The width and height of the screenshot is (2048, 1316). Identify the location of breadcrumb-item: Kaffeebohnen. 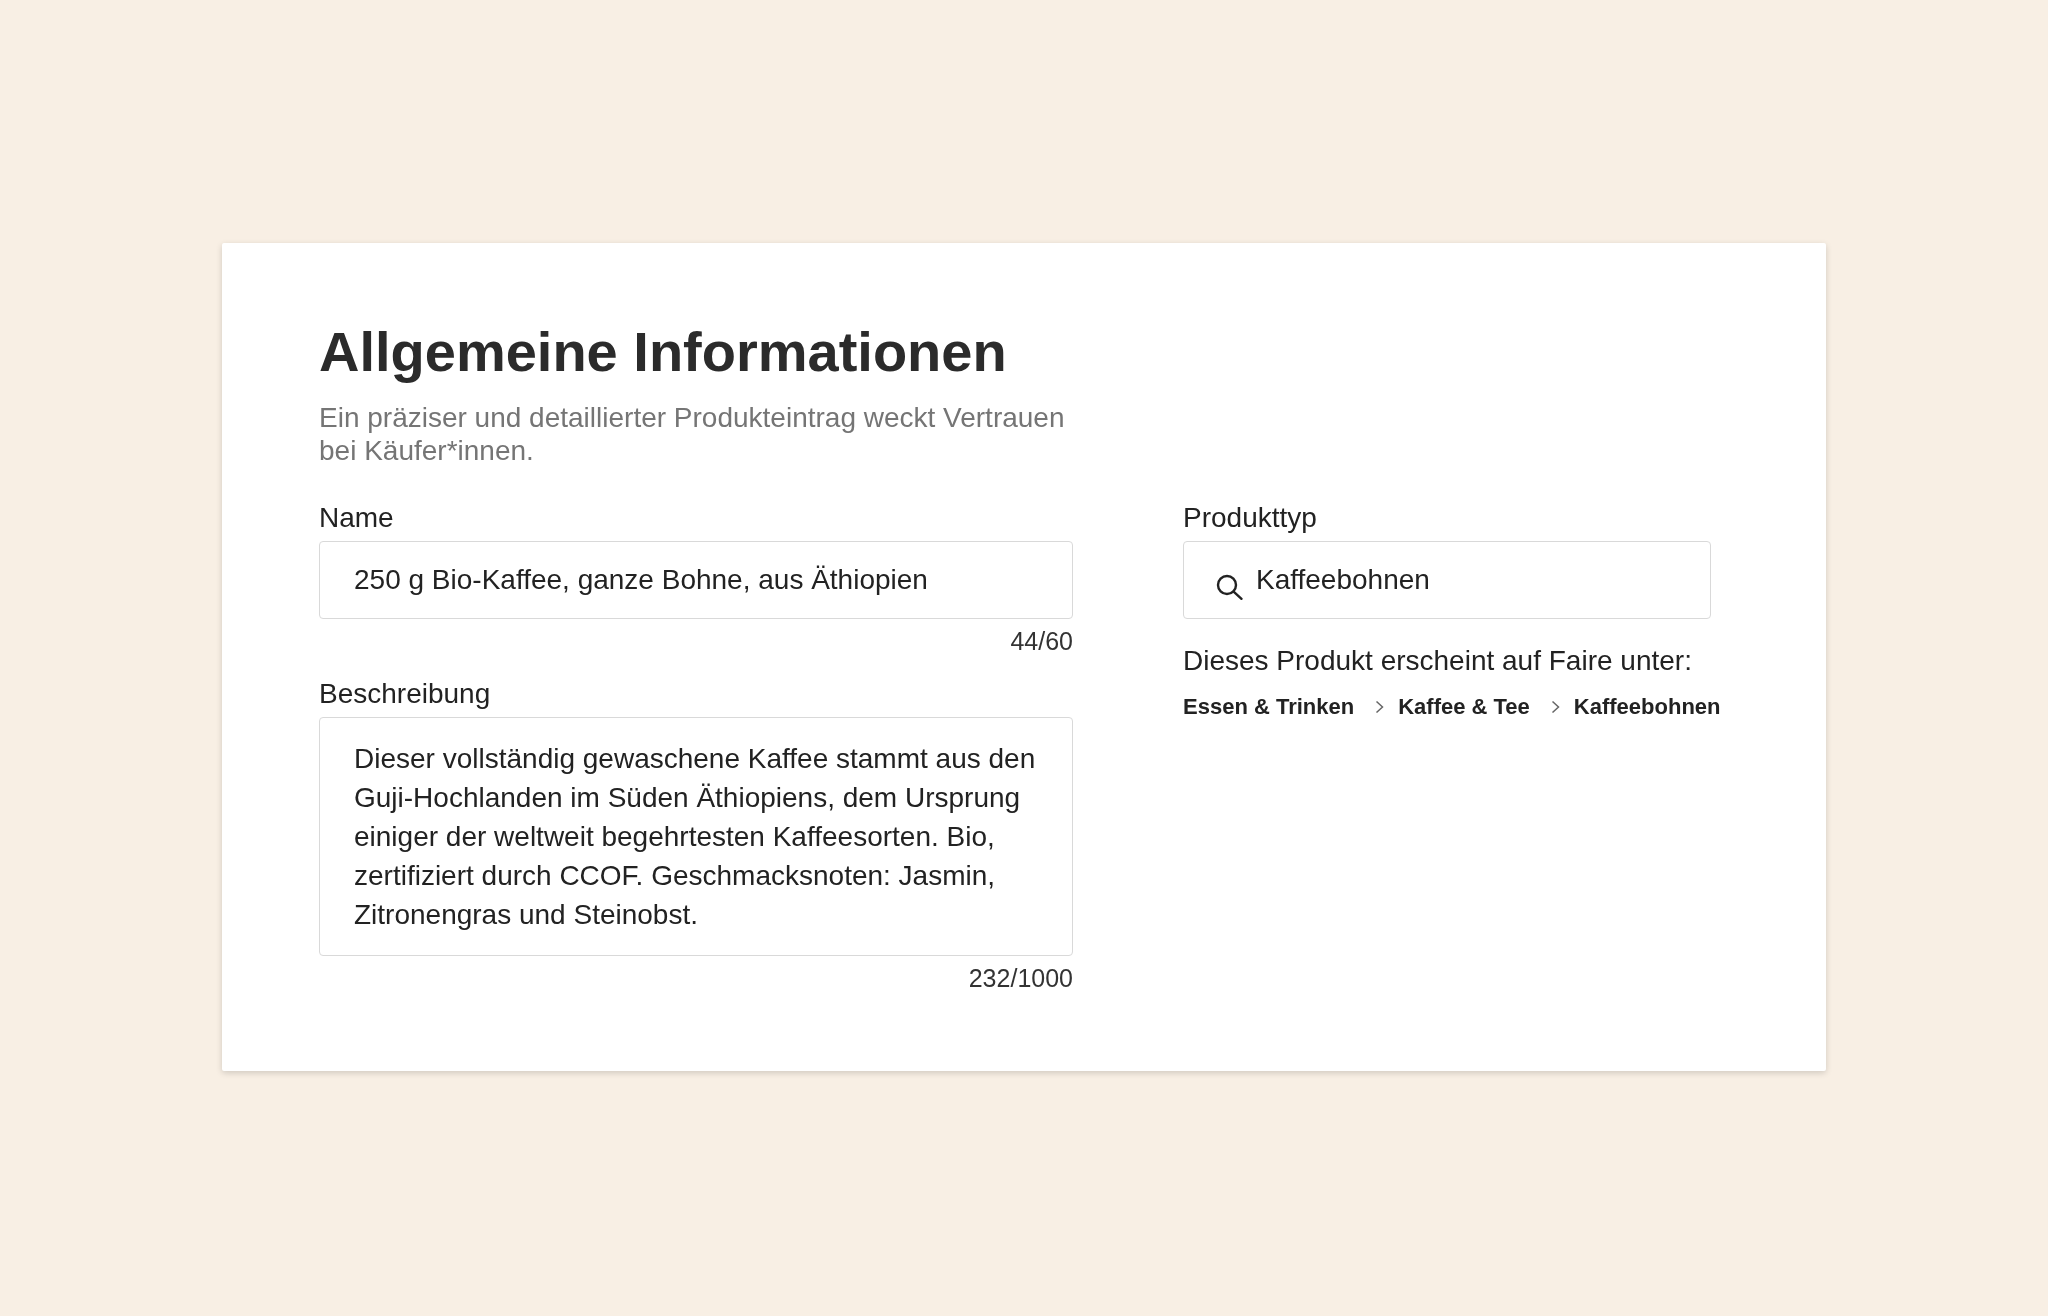
(1647, 707).